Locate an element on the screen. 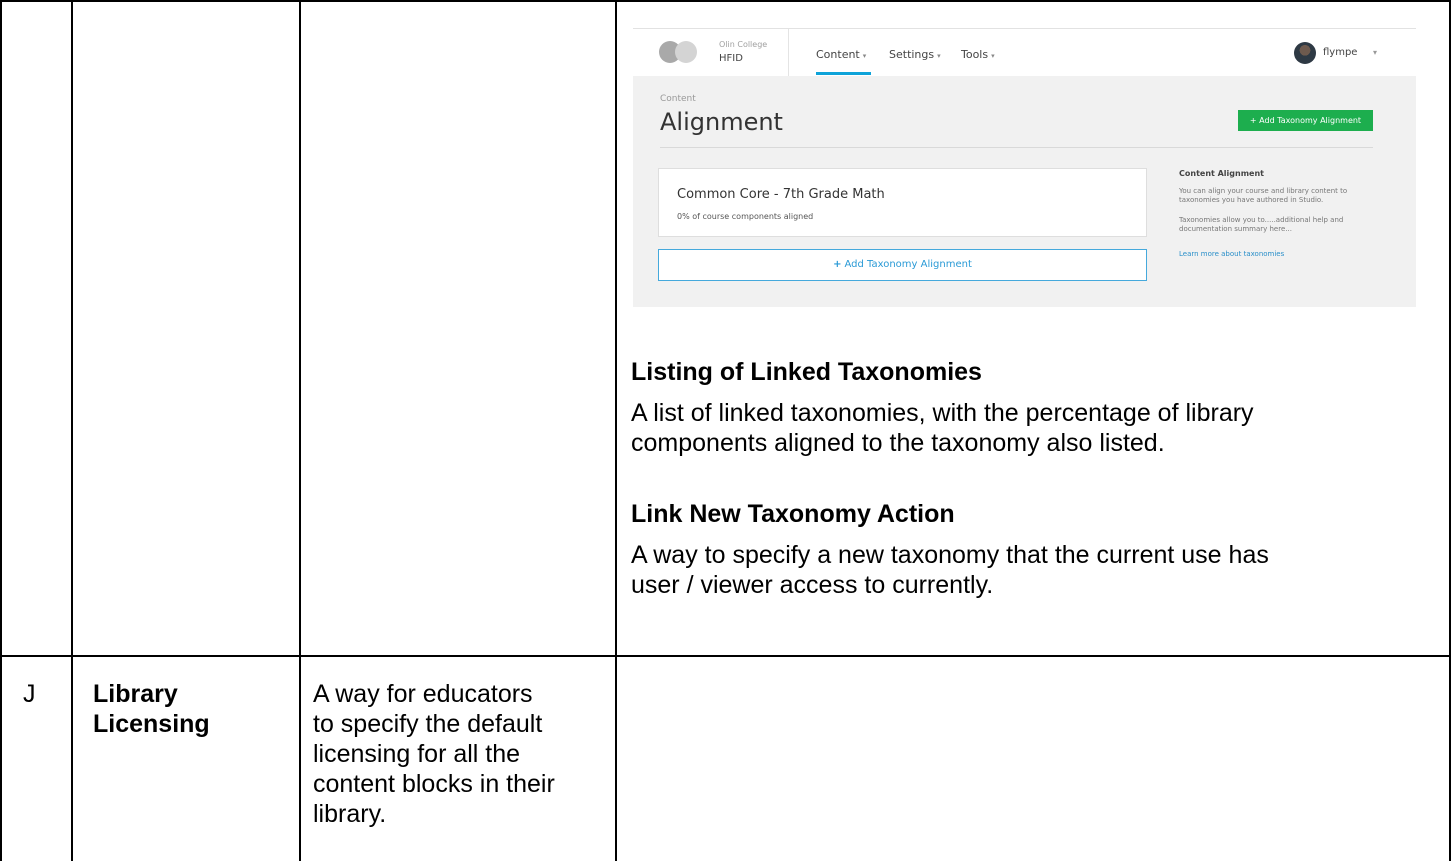 This screenshot has height=861, width=1453. row-desc-line: A way for educators is located at coordinates (423, 694).